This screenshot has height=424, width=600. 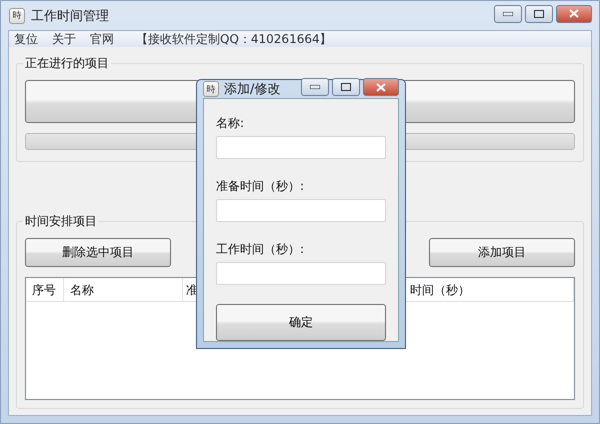 What do you see at coordinates (61, 221) in the screenshot?
I see `group-title: 时间安排项目` at bounding box center [61, 221].